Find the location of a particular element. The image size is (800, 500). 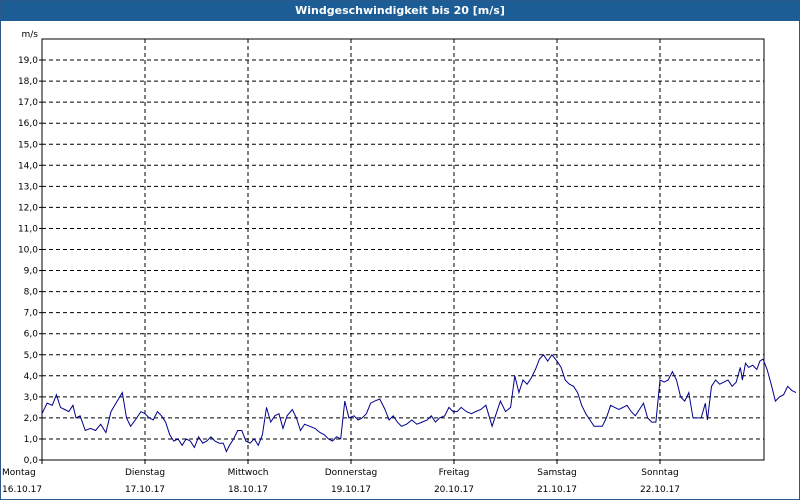

x-tick-day-label: Donnerstag is located at coordinates (351, 473).